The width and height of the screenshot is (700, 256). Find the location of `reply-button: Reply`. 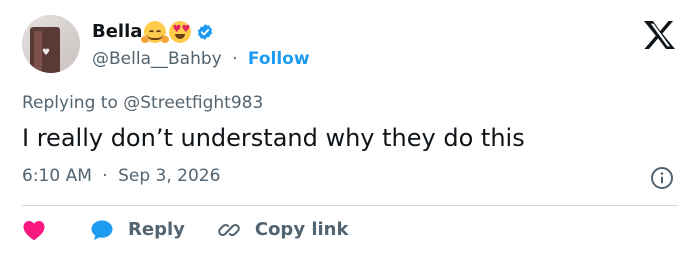

reply-button: Reply is located at coordinates (137, 230).